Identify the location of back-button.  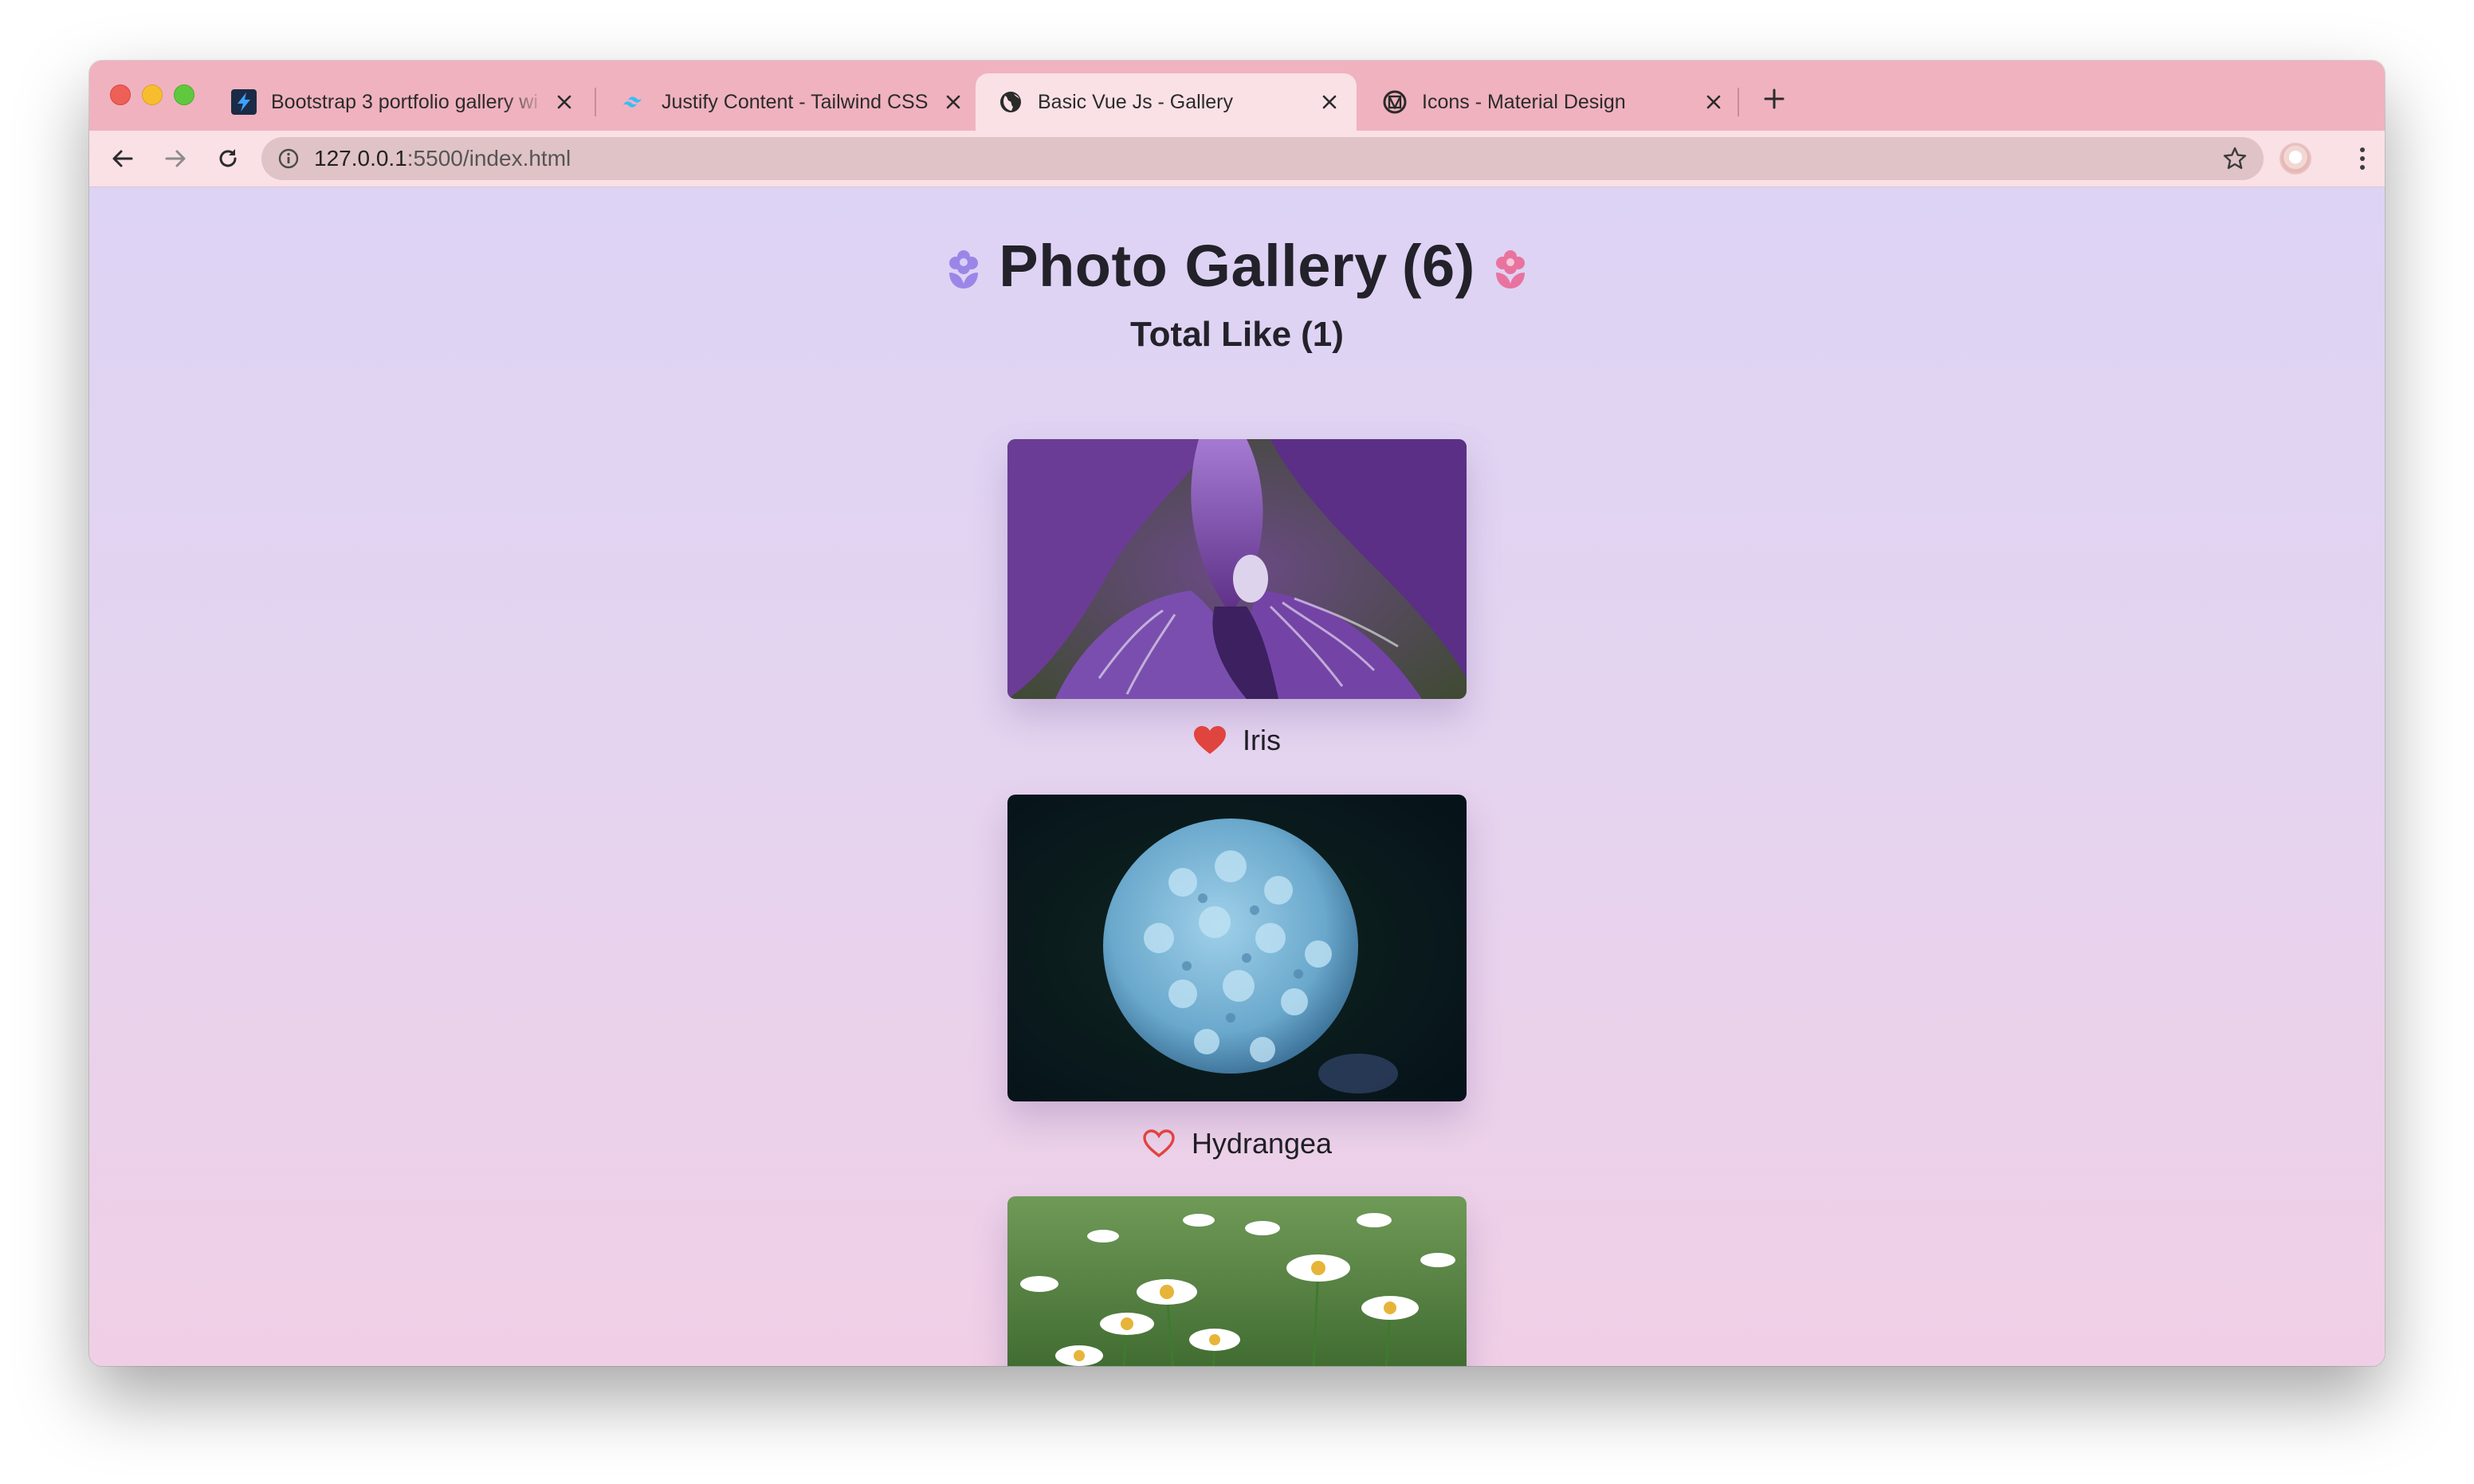
(123, 158).